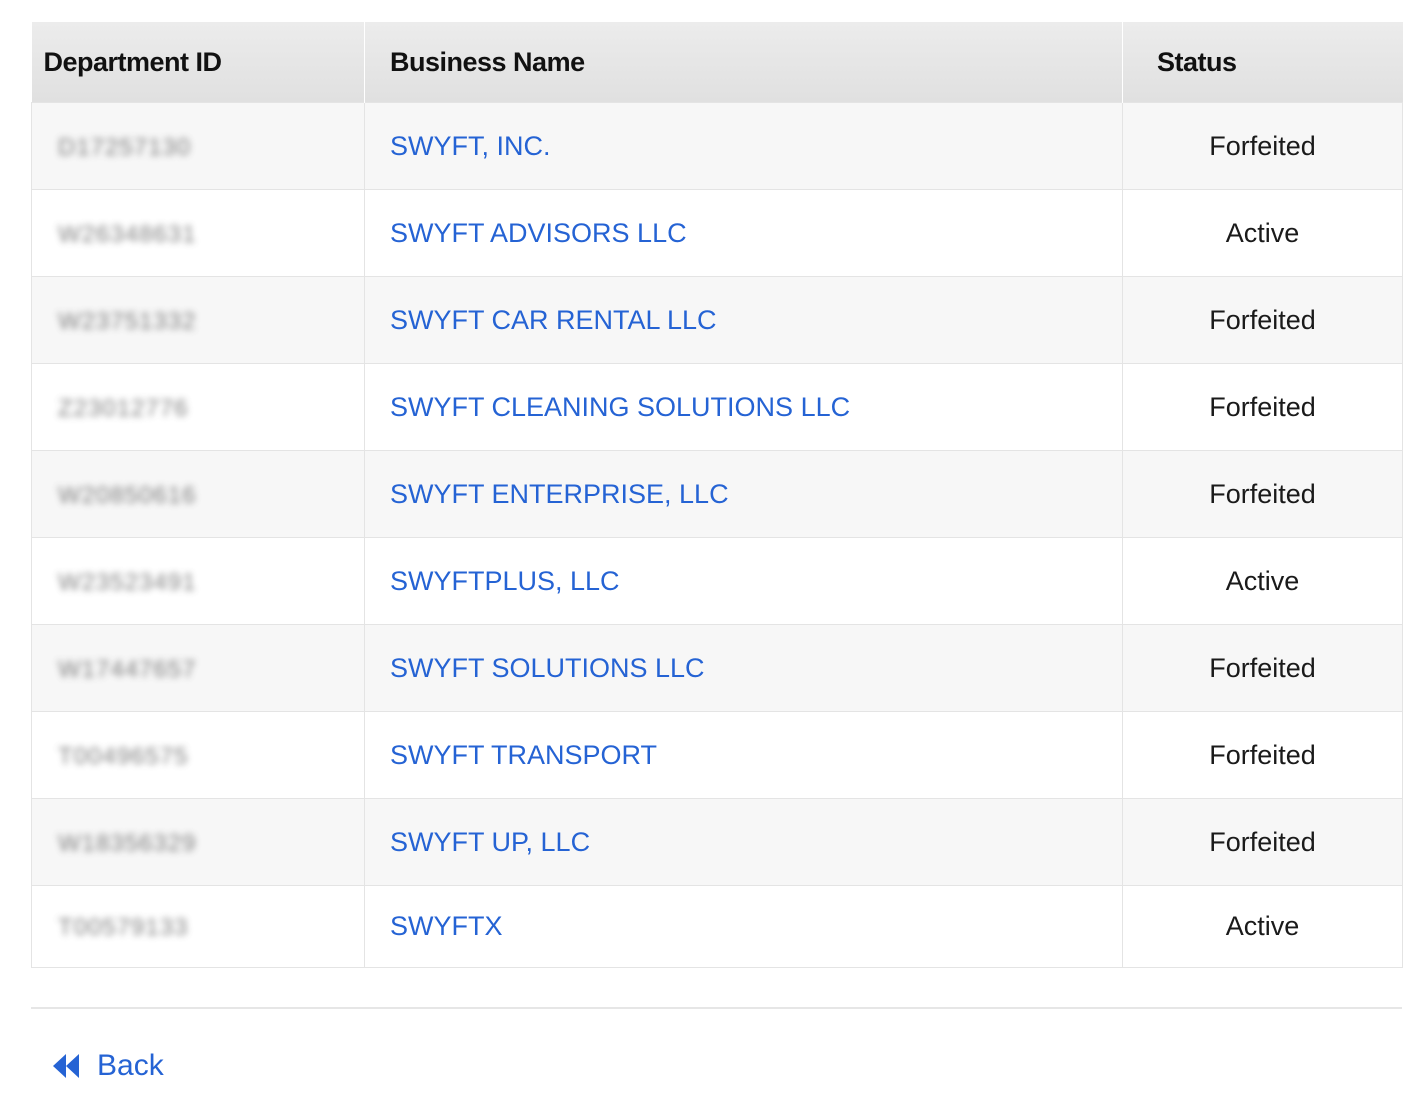  What do you see at coordinates (198, 668) in the screenshot?
I see `department-id-cell: W17447657` at bounding box center [198, 668].